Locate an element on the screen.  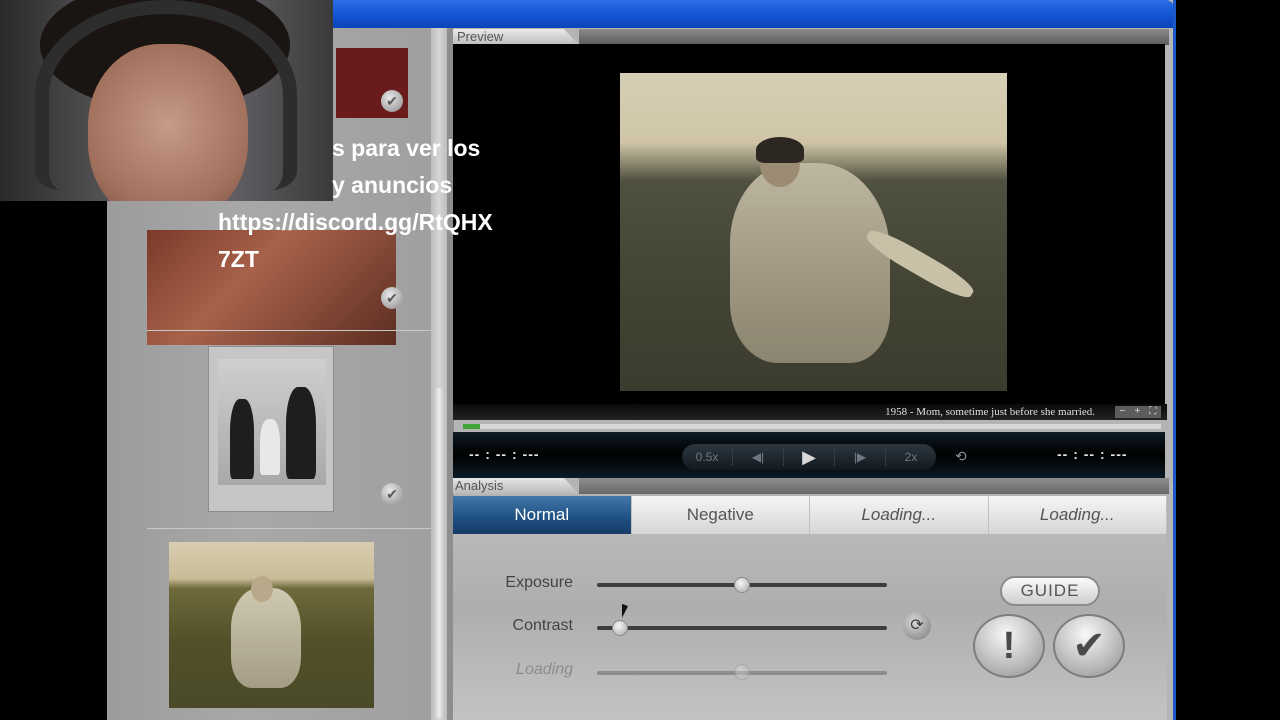
slow-speed-button: 0.5x is located at coordinates (707, 457).